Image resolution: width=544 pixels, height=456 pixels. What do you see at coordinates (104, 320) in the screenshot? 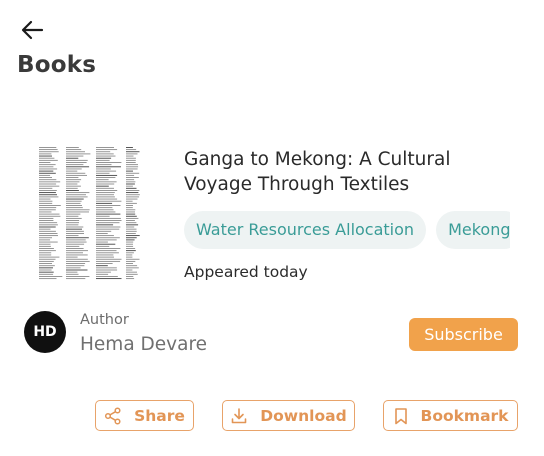
I see `author-caption: Author` at bounding box center [104, 320].